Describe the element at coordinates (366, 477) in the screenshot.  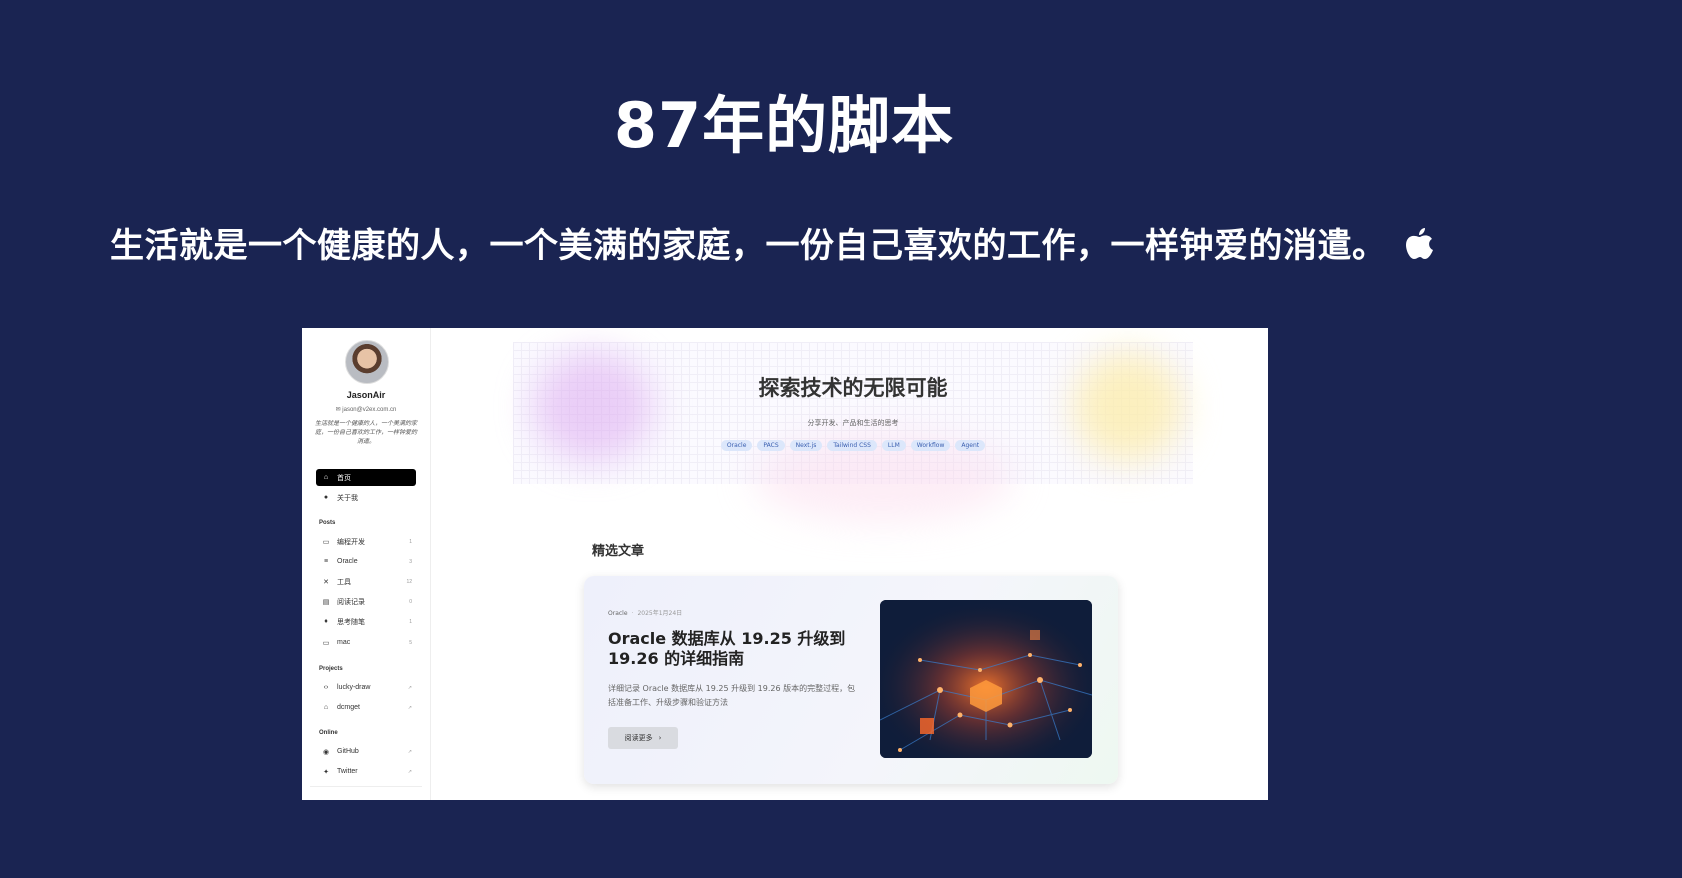
I see `nav-item-home: ⌂ 首页` at that location.